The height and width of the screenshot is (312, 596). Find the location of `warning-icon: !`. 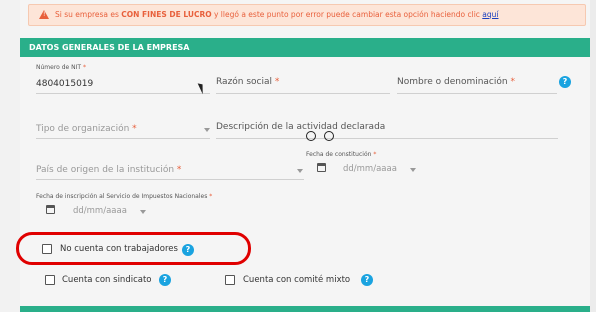

warning-icon: ! is located at coordinates (44, 14).